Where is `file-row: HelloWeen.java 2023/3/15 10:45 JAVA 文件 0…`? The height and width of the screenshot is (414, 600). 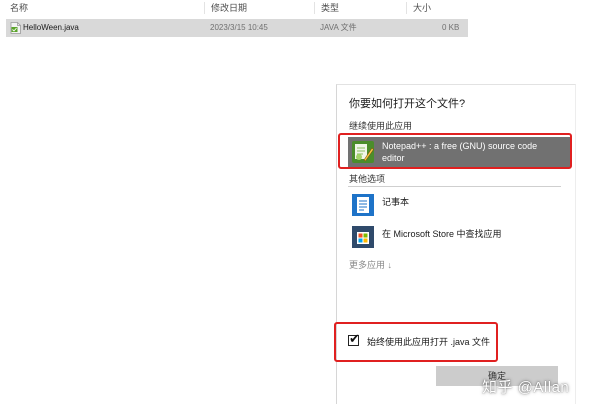 file-row: HelloWeen.java 2023/3/15 10:45 JAVA 文件 0… is located at coordinates (237, 28).